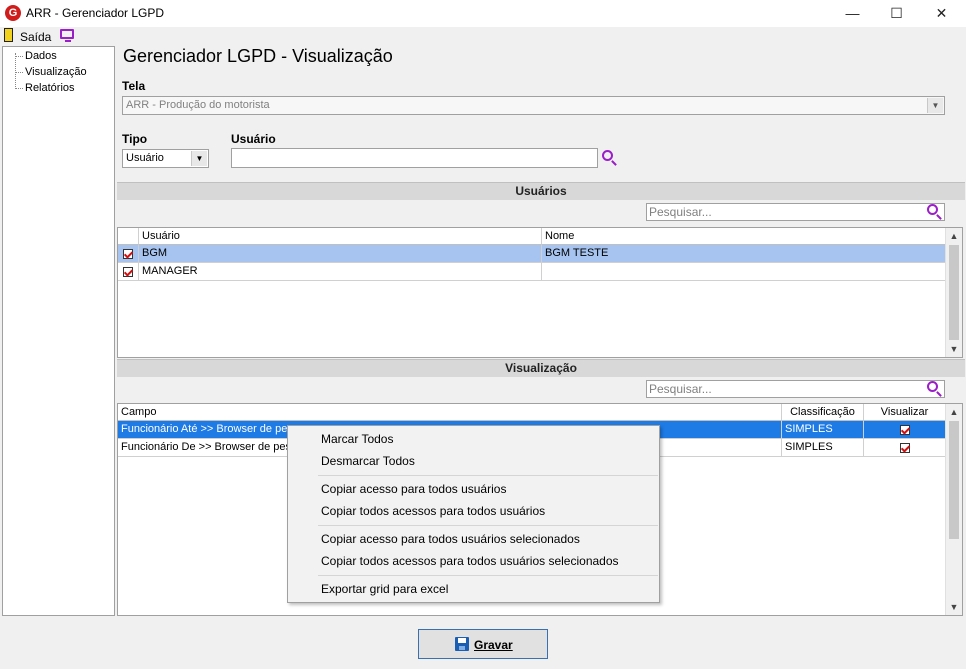  I want to click on cell-nome: BGM TESTE, so click(744, 254).